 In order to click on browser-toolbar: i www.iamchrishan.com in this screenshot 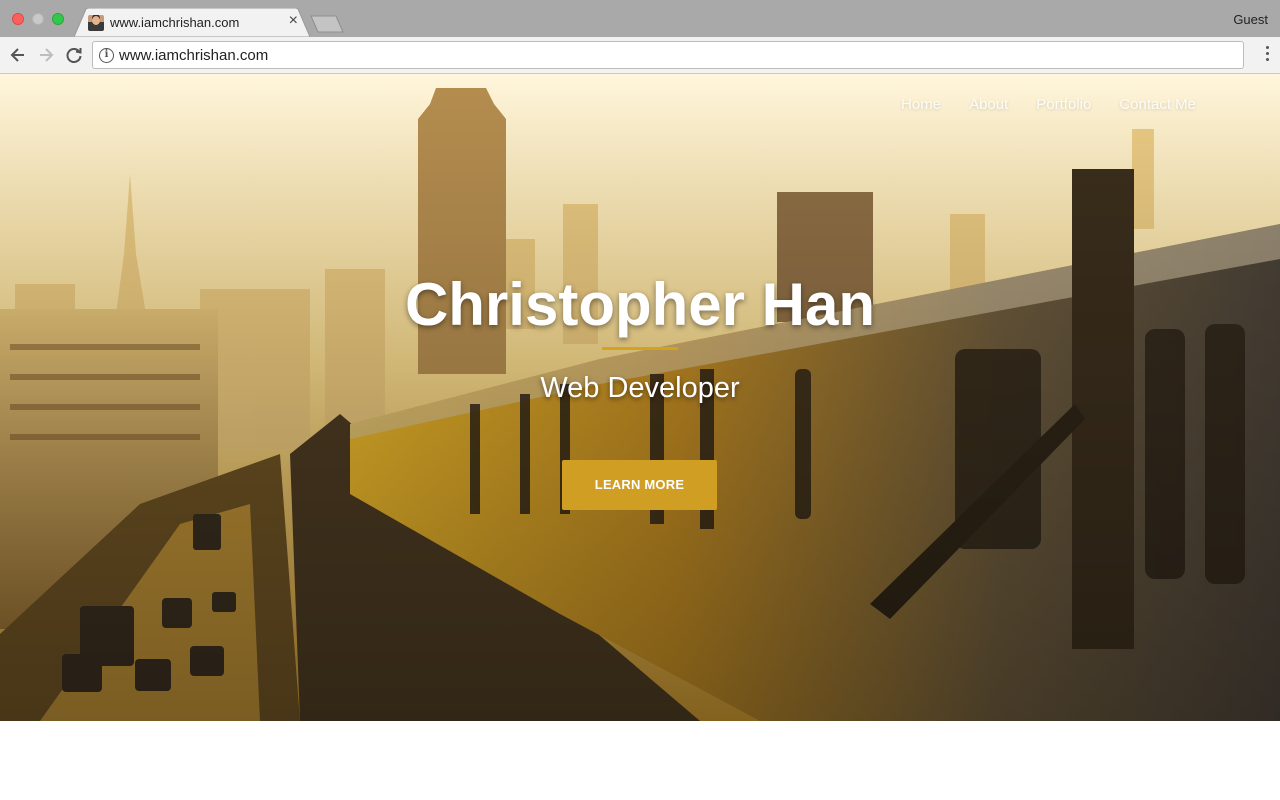, I will do `click(640, 55)`.